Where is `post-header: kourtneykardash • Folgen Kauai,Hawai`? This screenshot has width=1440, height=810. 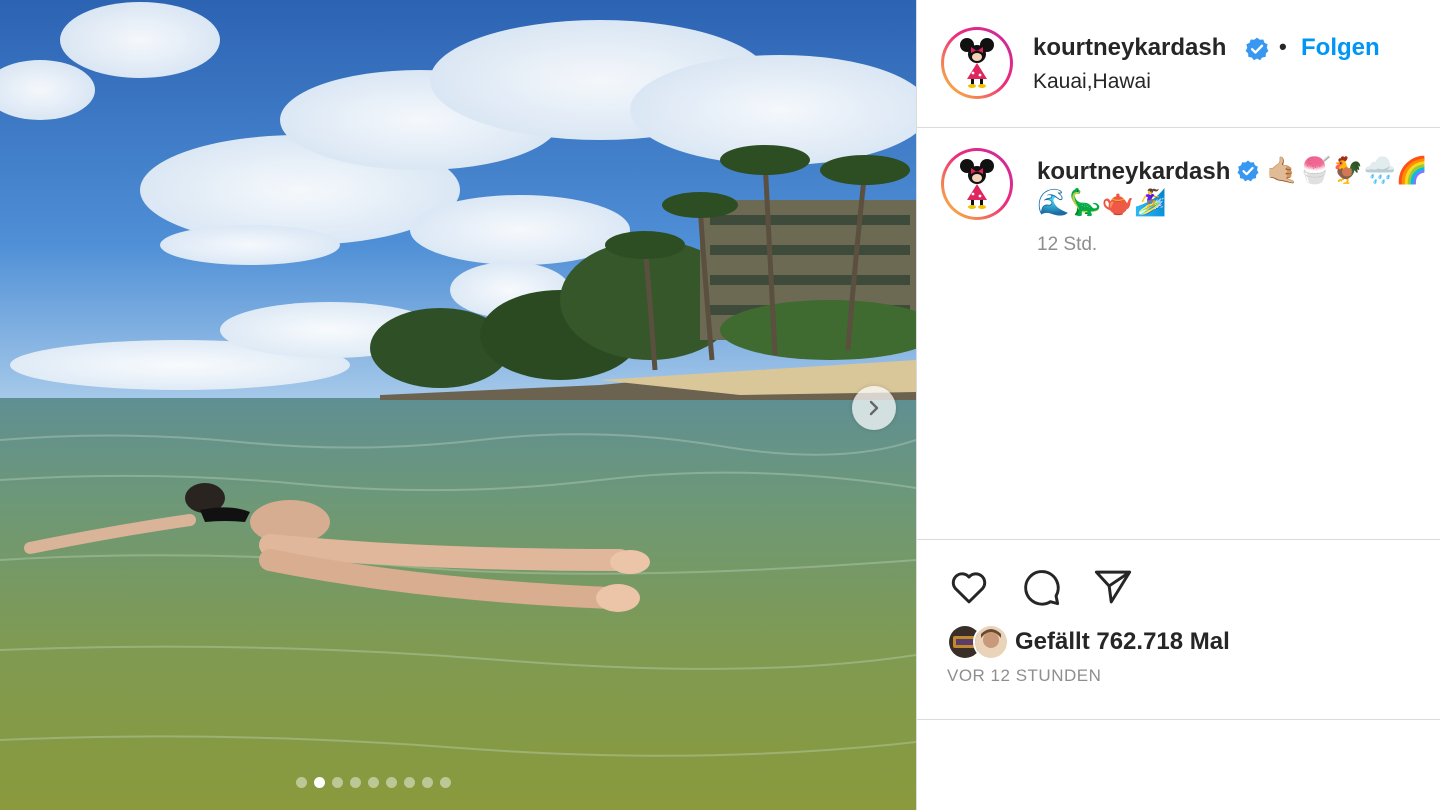 post-header: kourtneykardash • Folgen Kauai,Hawai is located at coordinates (1178, 64).